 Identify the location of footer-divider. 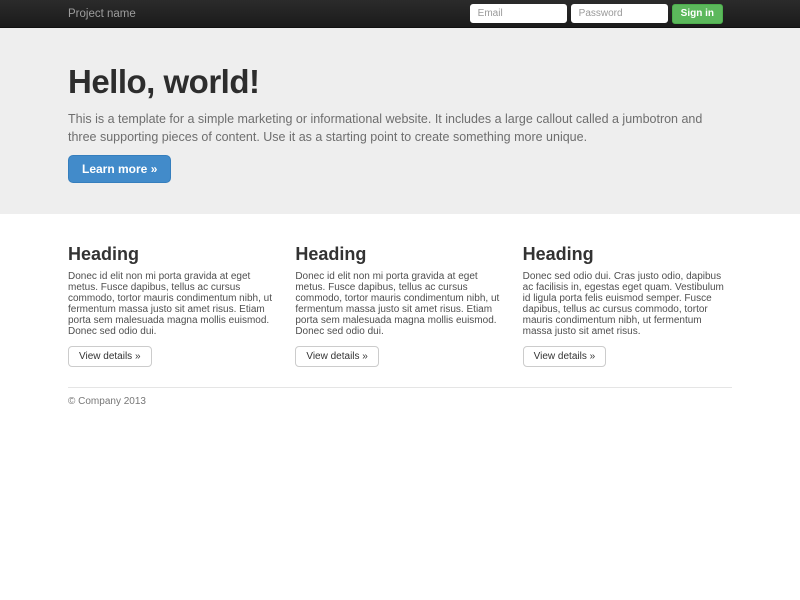
(400, 387).